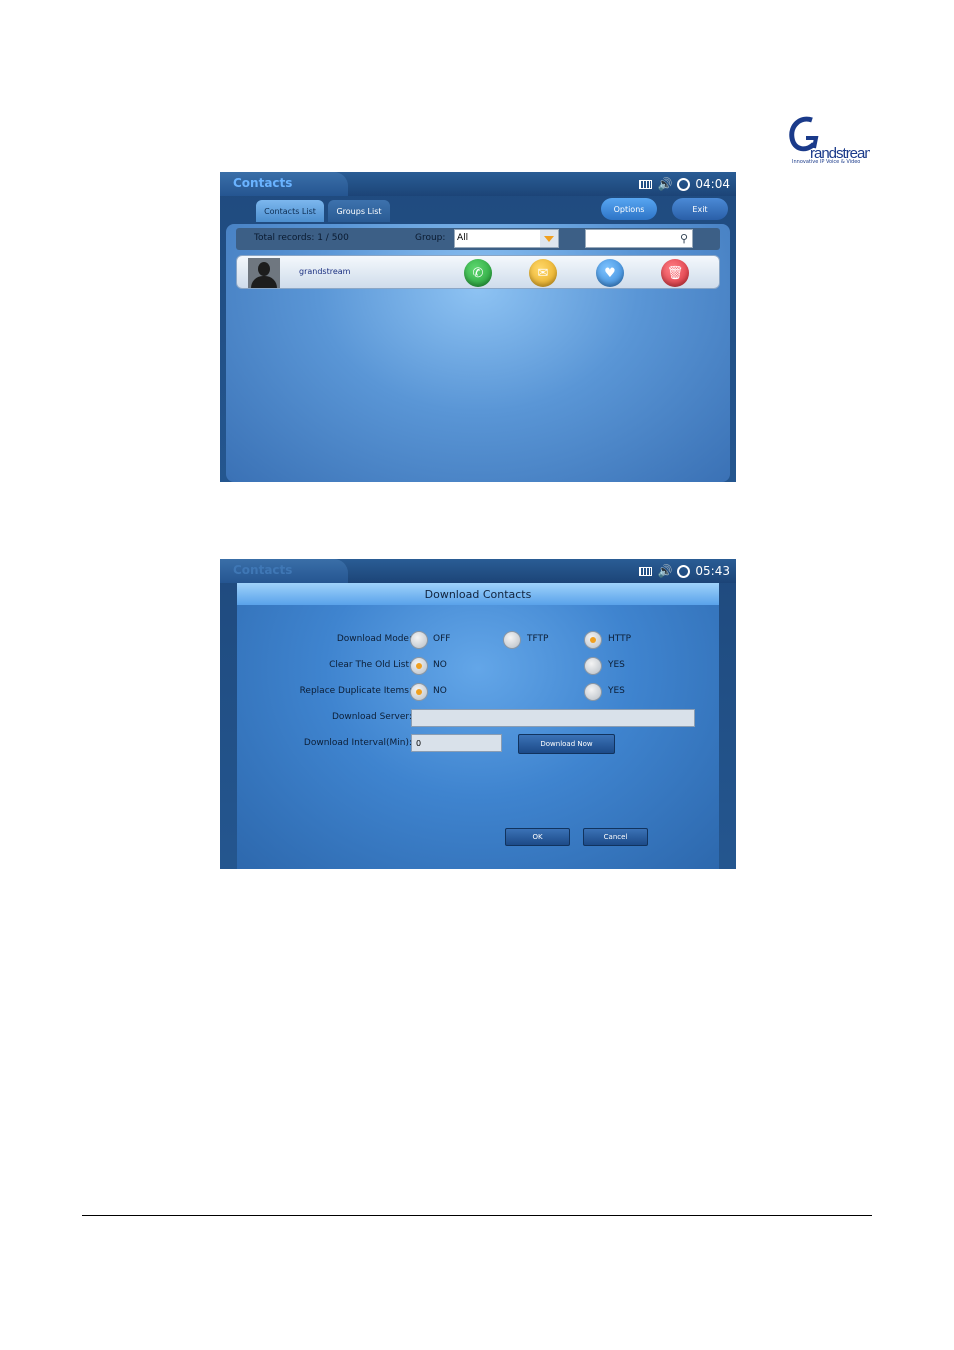  What do you see at coordinates (620, 639) in the screenshot?
I see `mode-http-label: HTTP` at bounding box center [620, 639].